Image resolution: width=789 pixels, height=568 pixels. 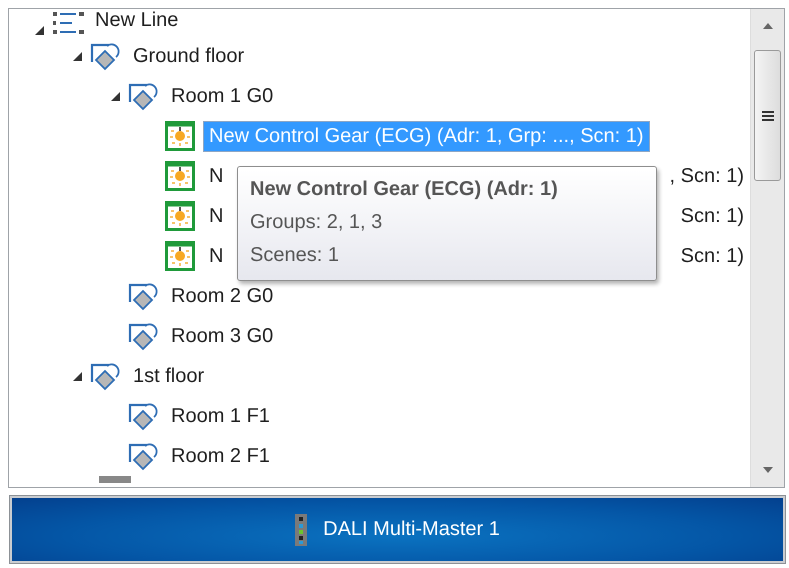 I want to click on tooltip-text: Scenes: 1, so click(x=295, y=255).